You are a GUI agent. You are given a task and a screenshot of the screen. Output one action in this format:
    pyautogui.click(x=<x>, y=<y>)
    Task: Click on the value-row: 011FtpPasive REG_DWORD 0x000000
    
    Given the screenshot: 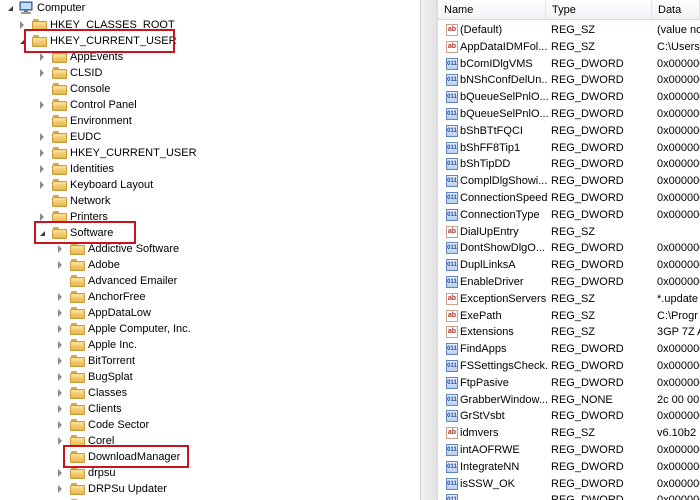 What is the action you would take?
    pyautogui.click(x=569, y=383)
    